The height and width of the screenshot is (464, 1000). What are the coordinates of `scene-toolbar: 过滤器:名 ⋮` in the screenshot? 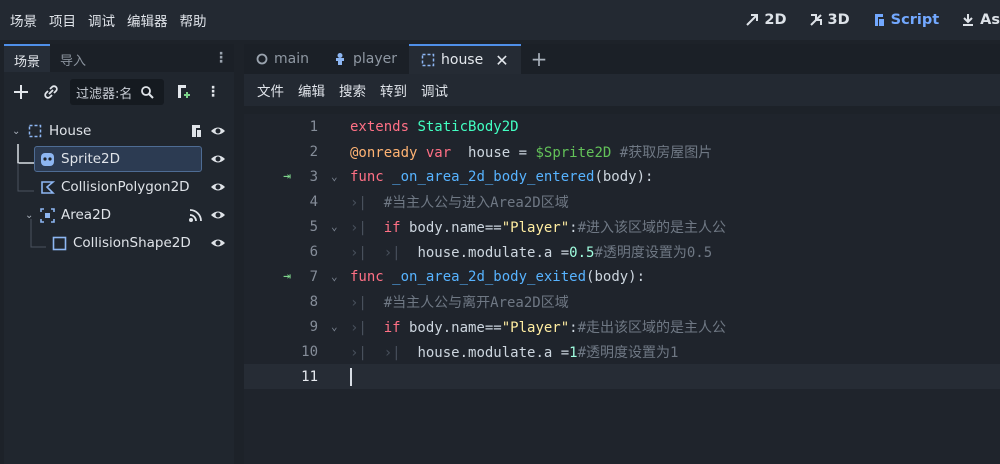 It's located at (119, 92).